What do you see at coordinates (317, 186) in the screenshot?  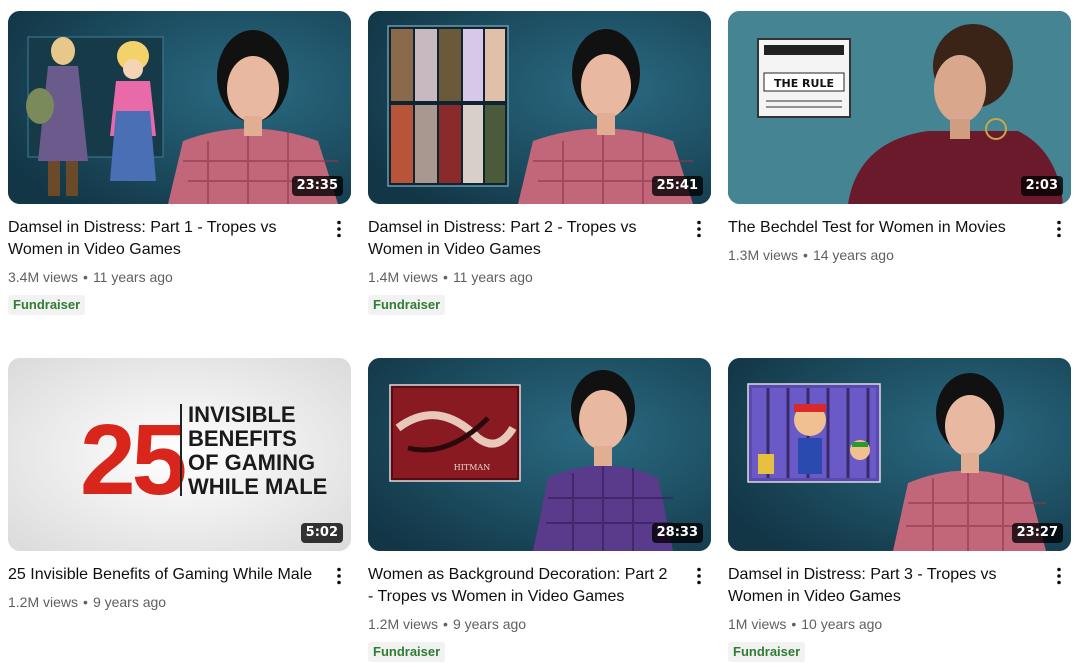 I see `duration-badge: 23:35` at bounding box center [317, 186].